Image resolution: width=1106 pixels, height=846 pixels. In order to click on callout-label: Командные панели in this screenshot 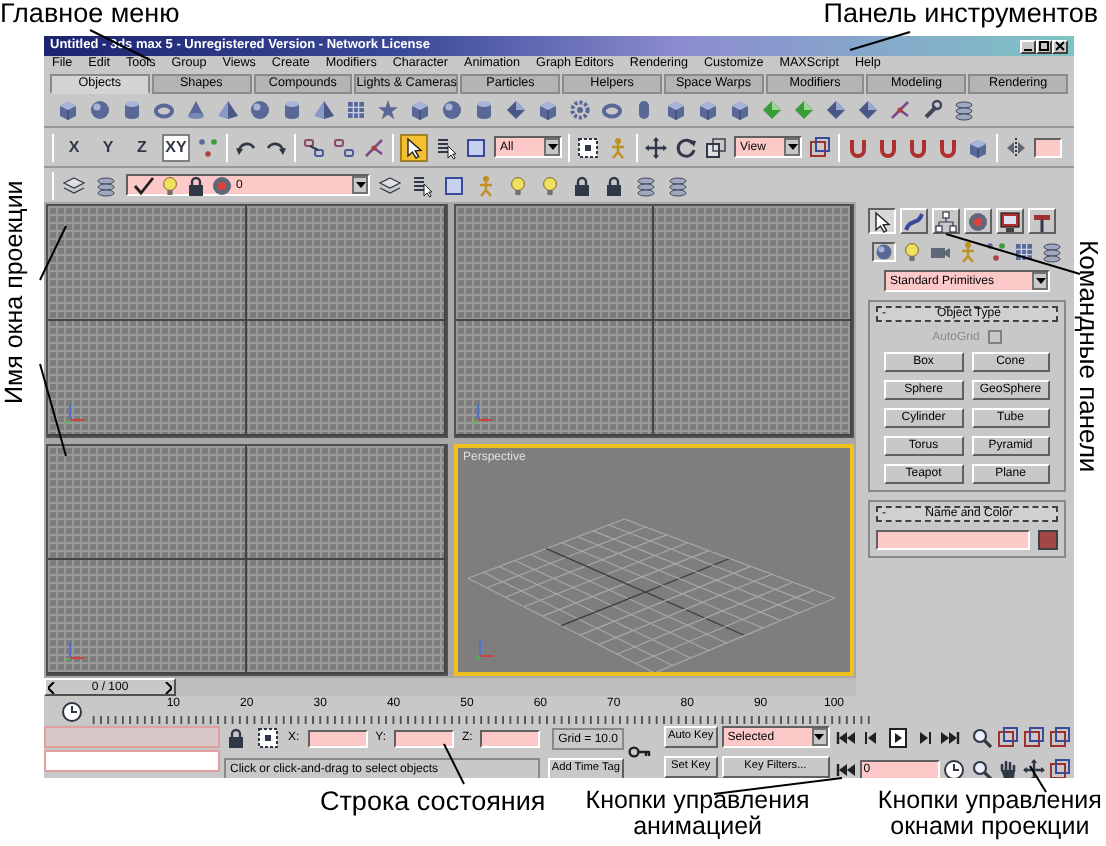, I will do `click(1089, 358)`.